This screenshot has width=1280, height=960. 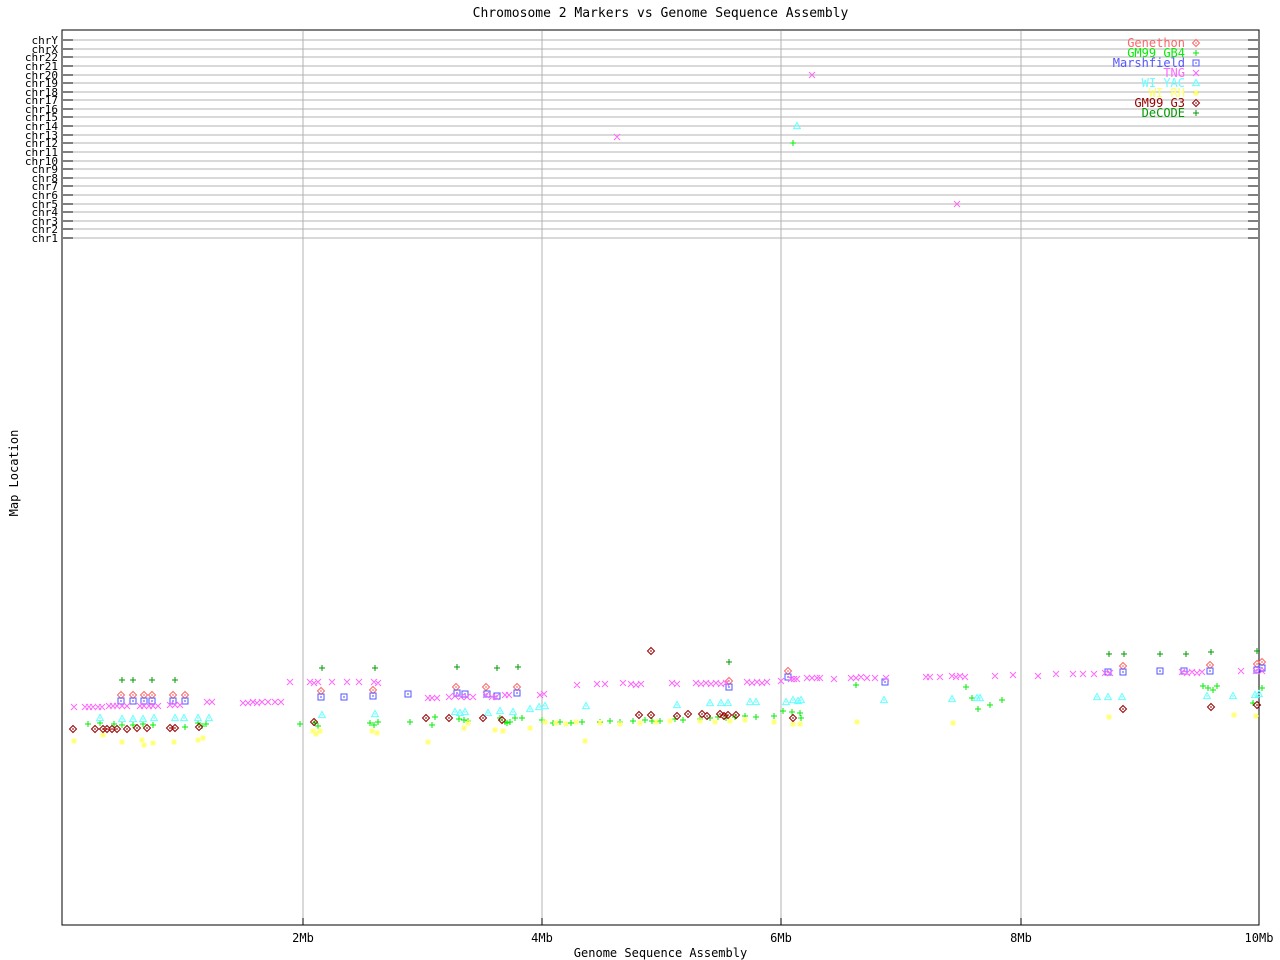 I want to click on series-gm99-g3, so click(x=665, y=690).